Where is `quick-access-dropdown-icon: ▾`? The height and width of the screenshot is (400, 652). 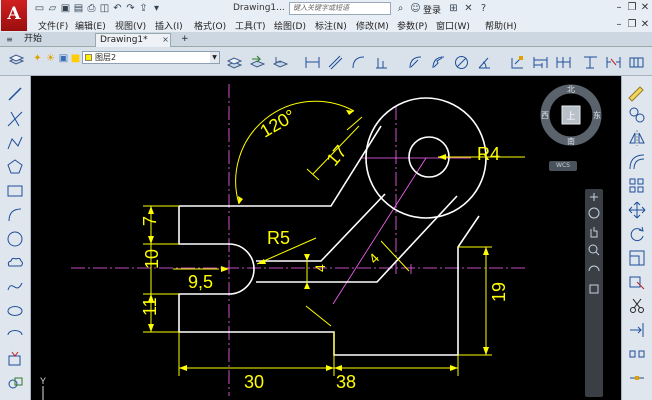 quick-access-dropdown-icon: ▾ is located at coordinates (156, 8).